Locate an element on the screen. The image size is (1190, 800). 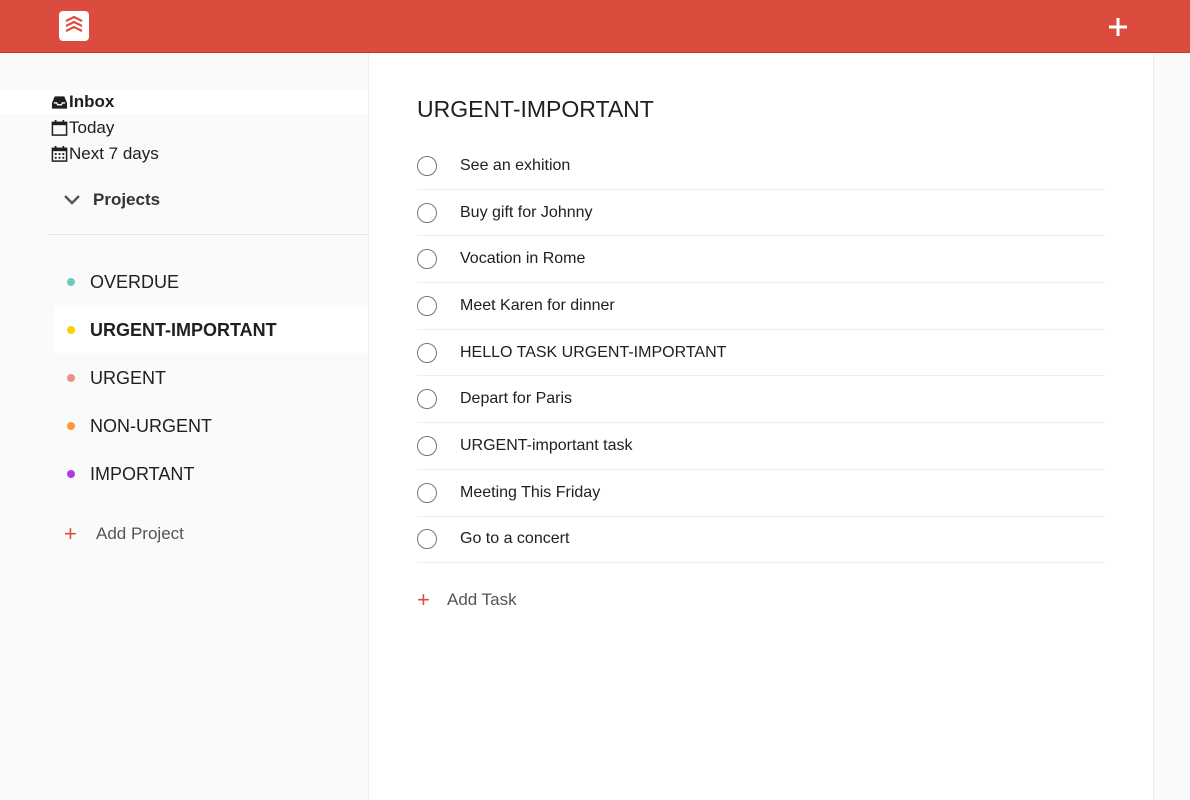
task-text: Depart for Paris is located at coordinates (516, 399).